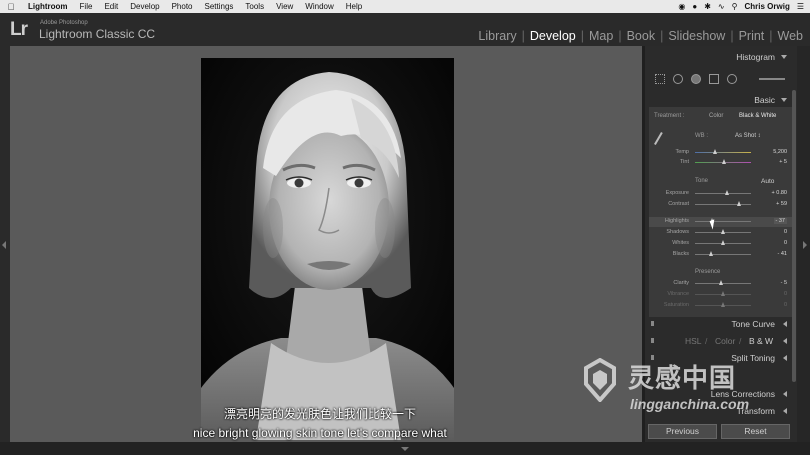 The height and width of the screenshot is (455, 810). What do you see at coordinates (748, 136) in the screenshot?
I see `wb-select: As Shot ↕` at bounding box center [748, 136].